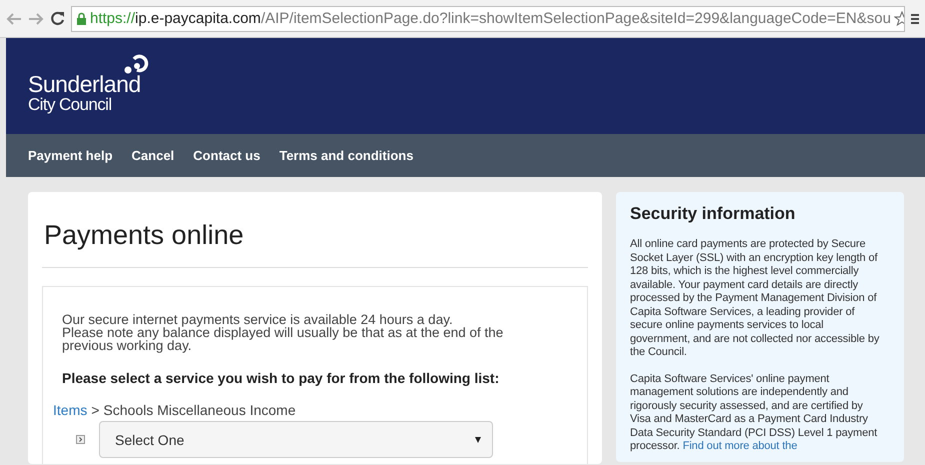 The width and height of the screenshot is (925, 465). What do you see at coordinates (258, 319) in the screenshot?
I see `intro-text: Our secure internet payments service is available 24 hours a day.` at bounding box center [258, 319].